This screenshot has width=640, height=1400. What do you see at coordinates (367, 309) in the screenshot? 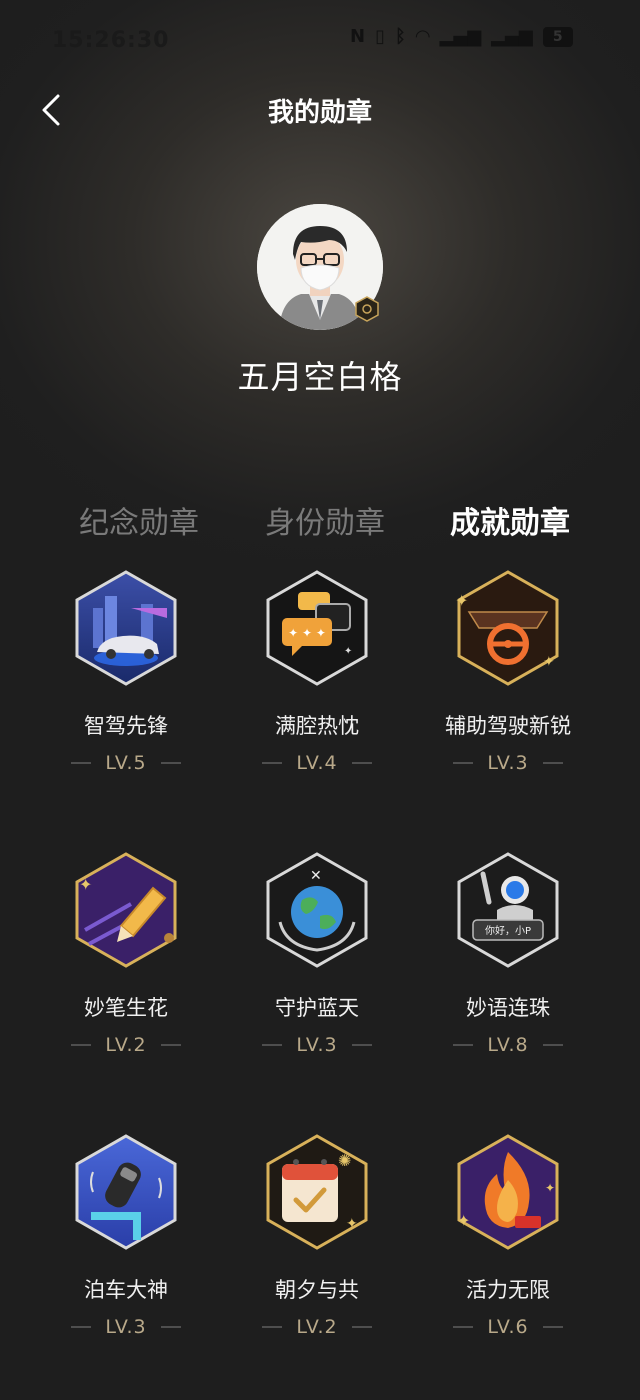
I see `verified-badge-icon` at bounding box center [367, 309].